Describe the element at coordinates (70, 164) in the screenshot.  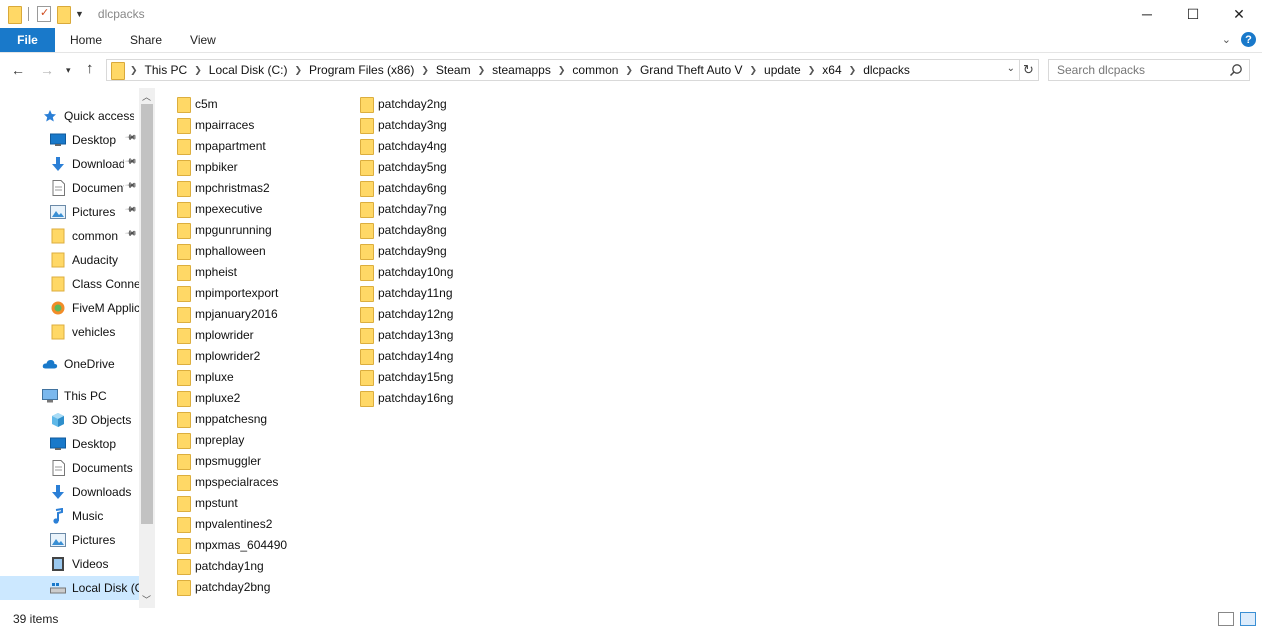
I see `nav-item-downloads: Downloads📌` at that location.